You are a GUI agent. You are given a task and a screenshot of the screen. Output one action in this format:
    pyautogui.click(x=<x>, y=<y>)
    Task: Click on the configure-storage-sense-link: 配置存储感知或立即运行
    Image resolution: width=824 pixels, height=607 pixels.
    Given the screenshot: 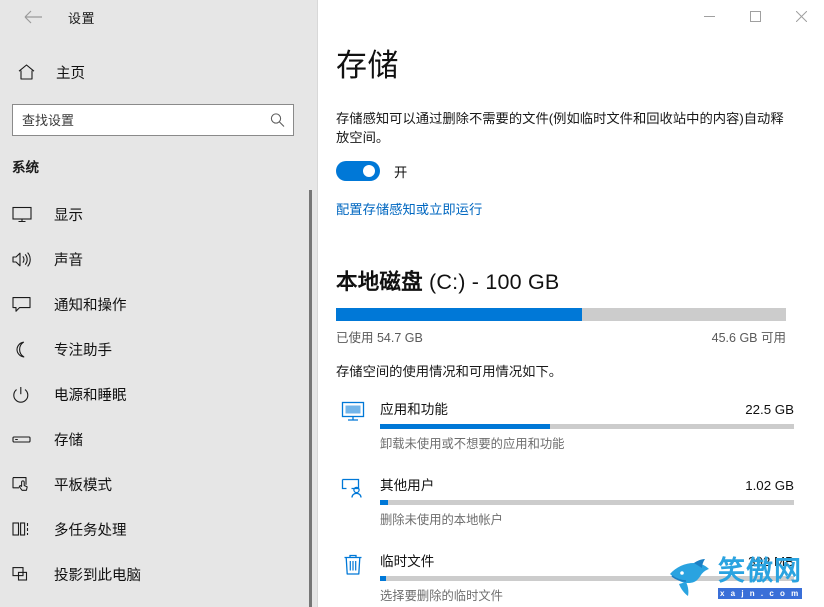 What is the action you would take?
    pyautogui.click(x=409, y=208)
    